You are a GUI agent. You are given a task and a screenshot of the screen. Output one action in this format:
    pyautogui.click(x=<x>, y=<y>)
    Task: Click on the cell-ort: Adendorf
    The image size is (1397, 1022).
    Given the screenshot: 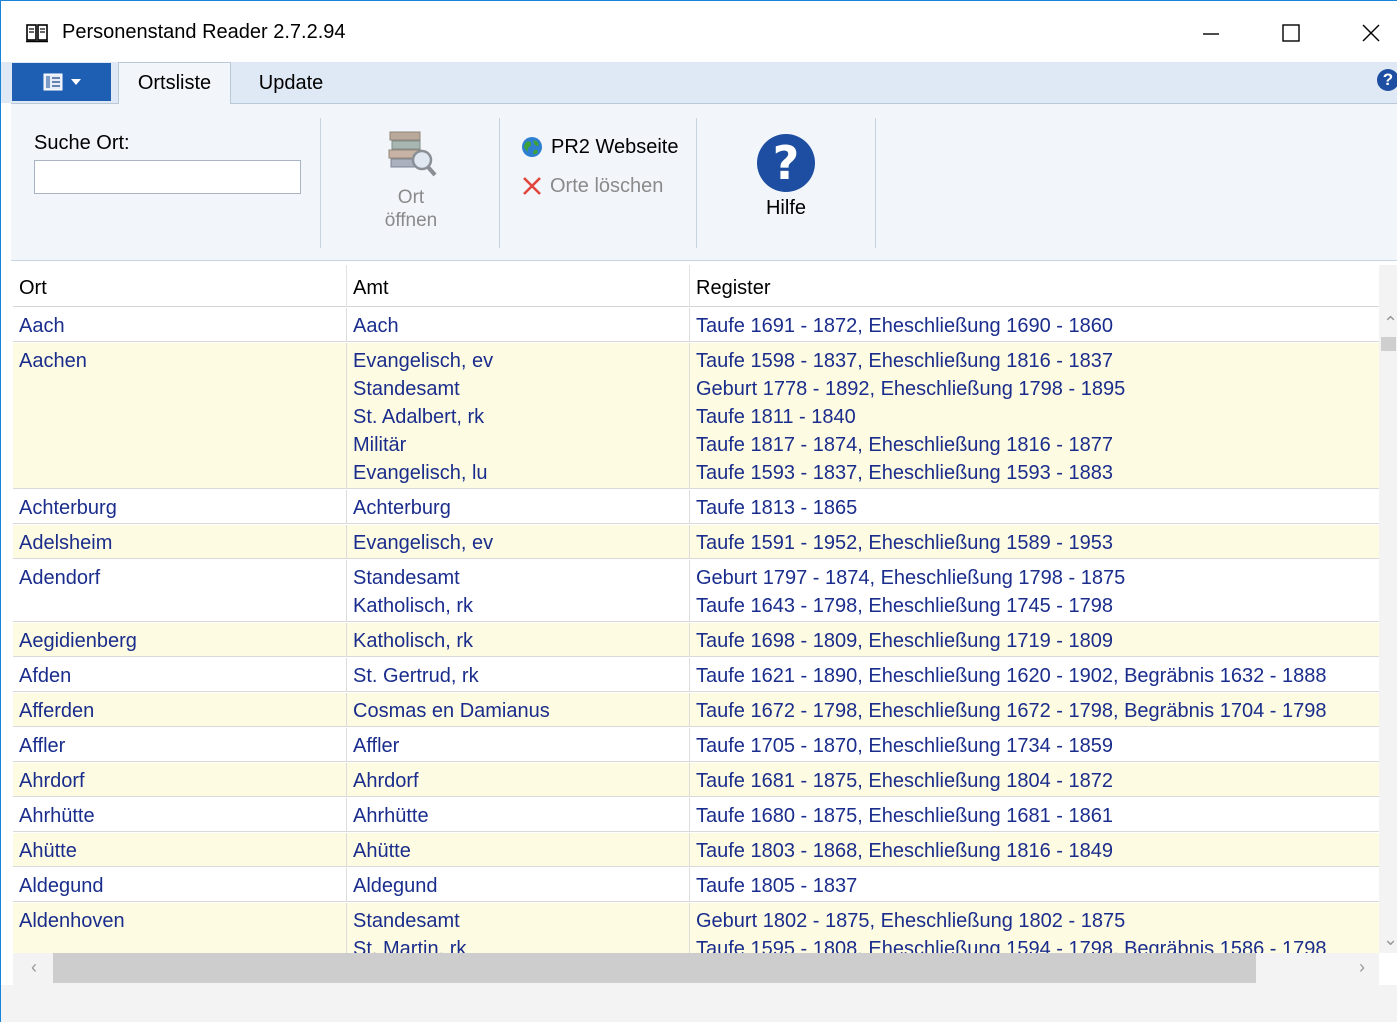 What is the action you would take?
    pyautogui.click(x=180, y=590)
    